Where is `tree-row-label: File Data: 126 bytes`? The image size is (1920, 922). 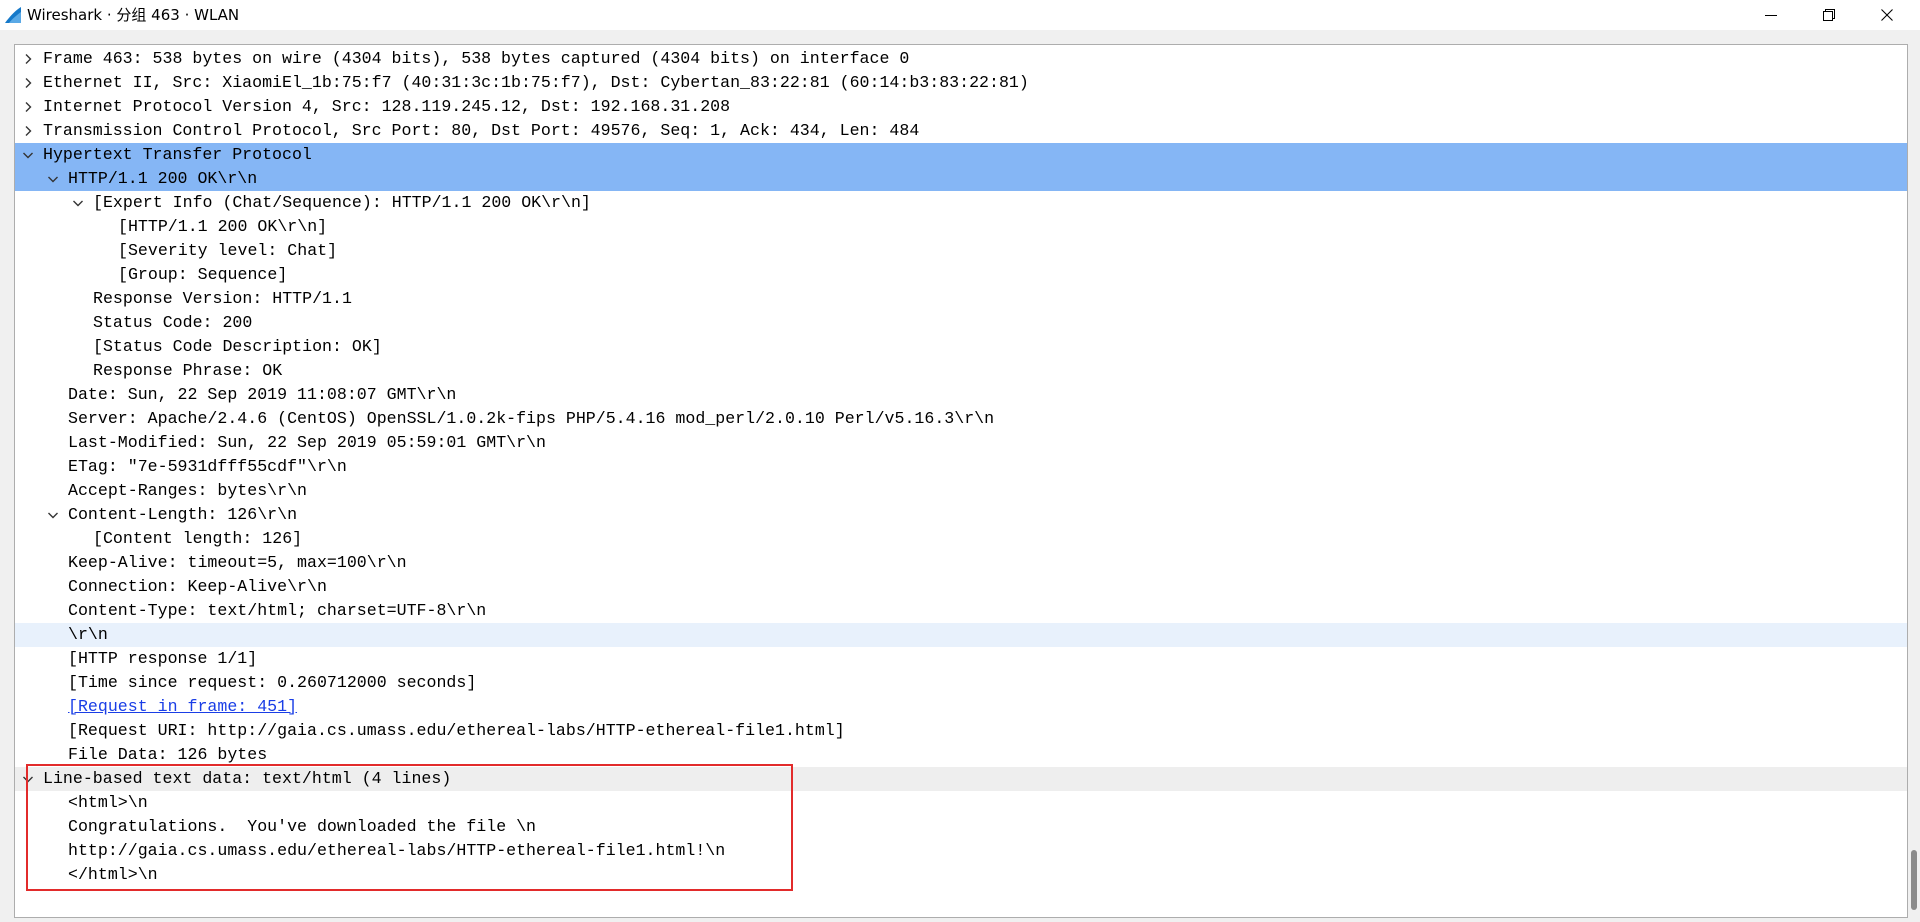 tree-row-label: File Data: 126 bytes is located at coordinates (168, 754).